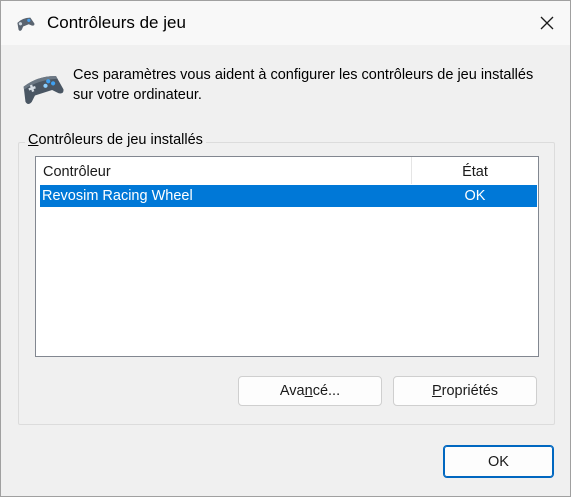  What do you see at coordinates (288, 196) in the screenshot?
I see `list-item: Revosim Racing Wheel OK` at bounding box center [288, 196].